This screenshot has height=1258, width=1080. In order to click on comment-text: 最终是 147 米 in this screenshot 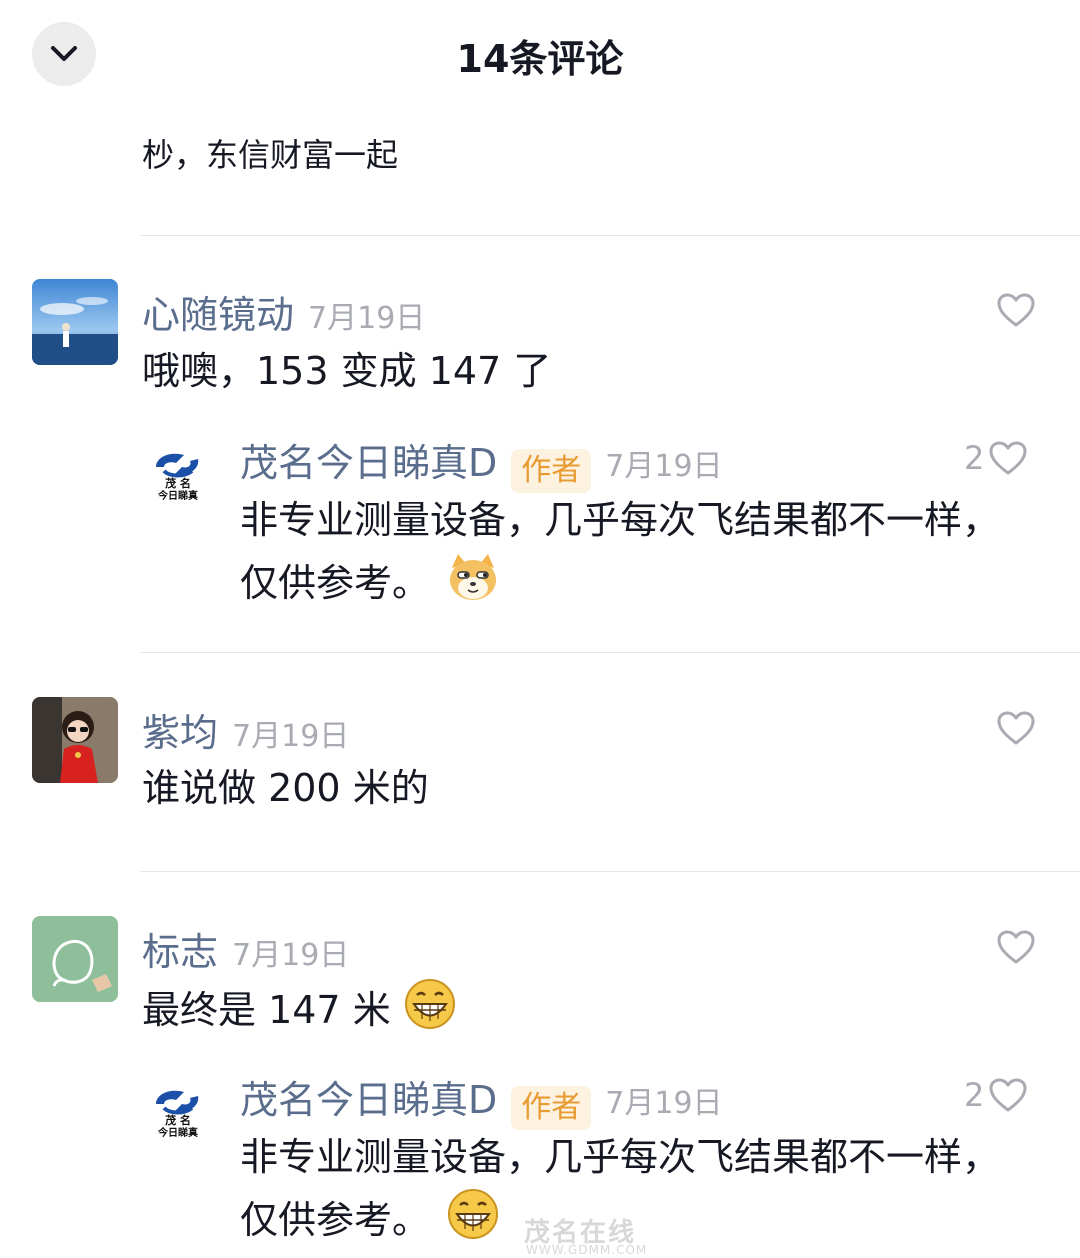, I will do `click(266, 1010)`.